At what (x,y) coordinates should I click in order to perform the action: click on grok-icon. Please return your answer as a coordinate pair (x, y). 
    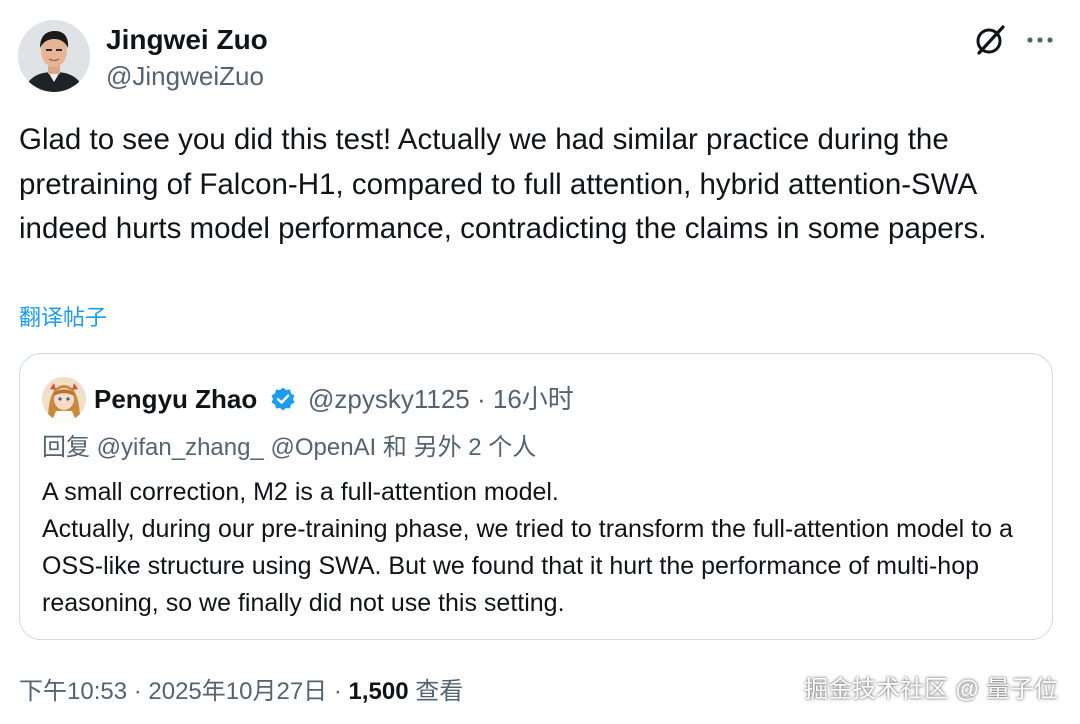
    Looking at the image, I should click on (990, 40).